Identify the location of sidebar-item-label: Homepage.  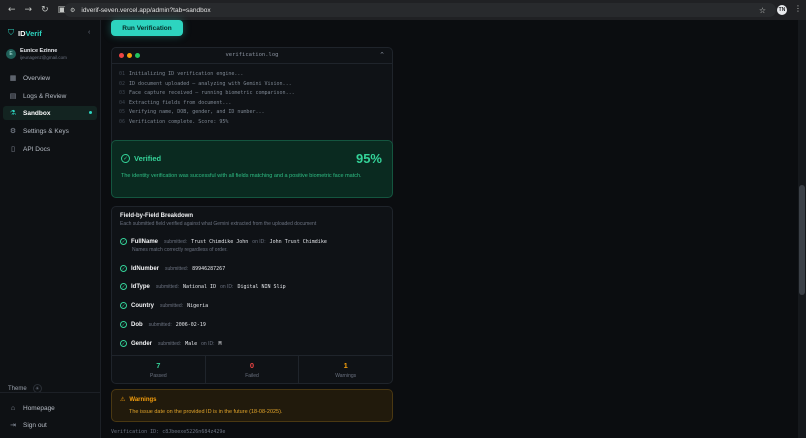
(39, 408).